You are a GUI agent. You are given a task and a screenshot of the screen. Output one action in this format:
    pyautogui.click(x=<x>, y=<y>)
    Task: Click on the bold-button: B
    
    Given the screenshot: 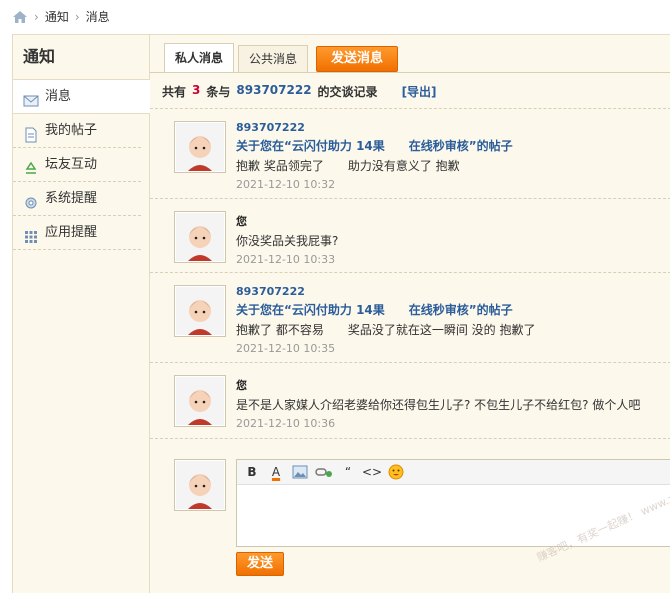 What is the action you would take?
    pyautogui.click(x=252, y=472)
    